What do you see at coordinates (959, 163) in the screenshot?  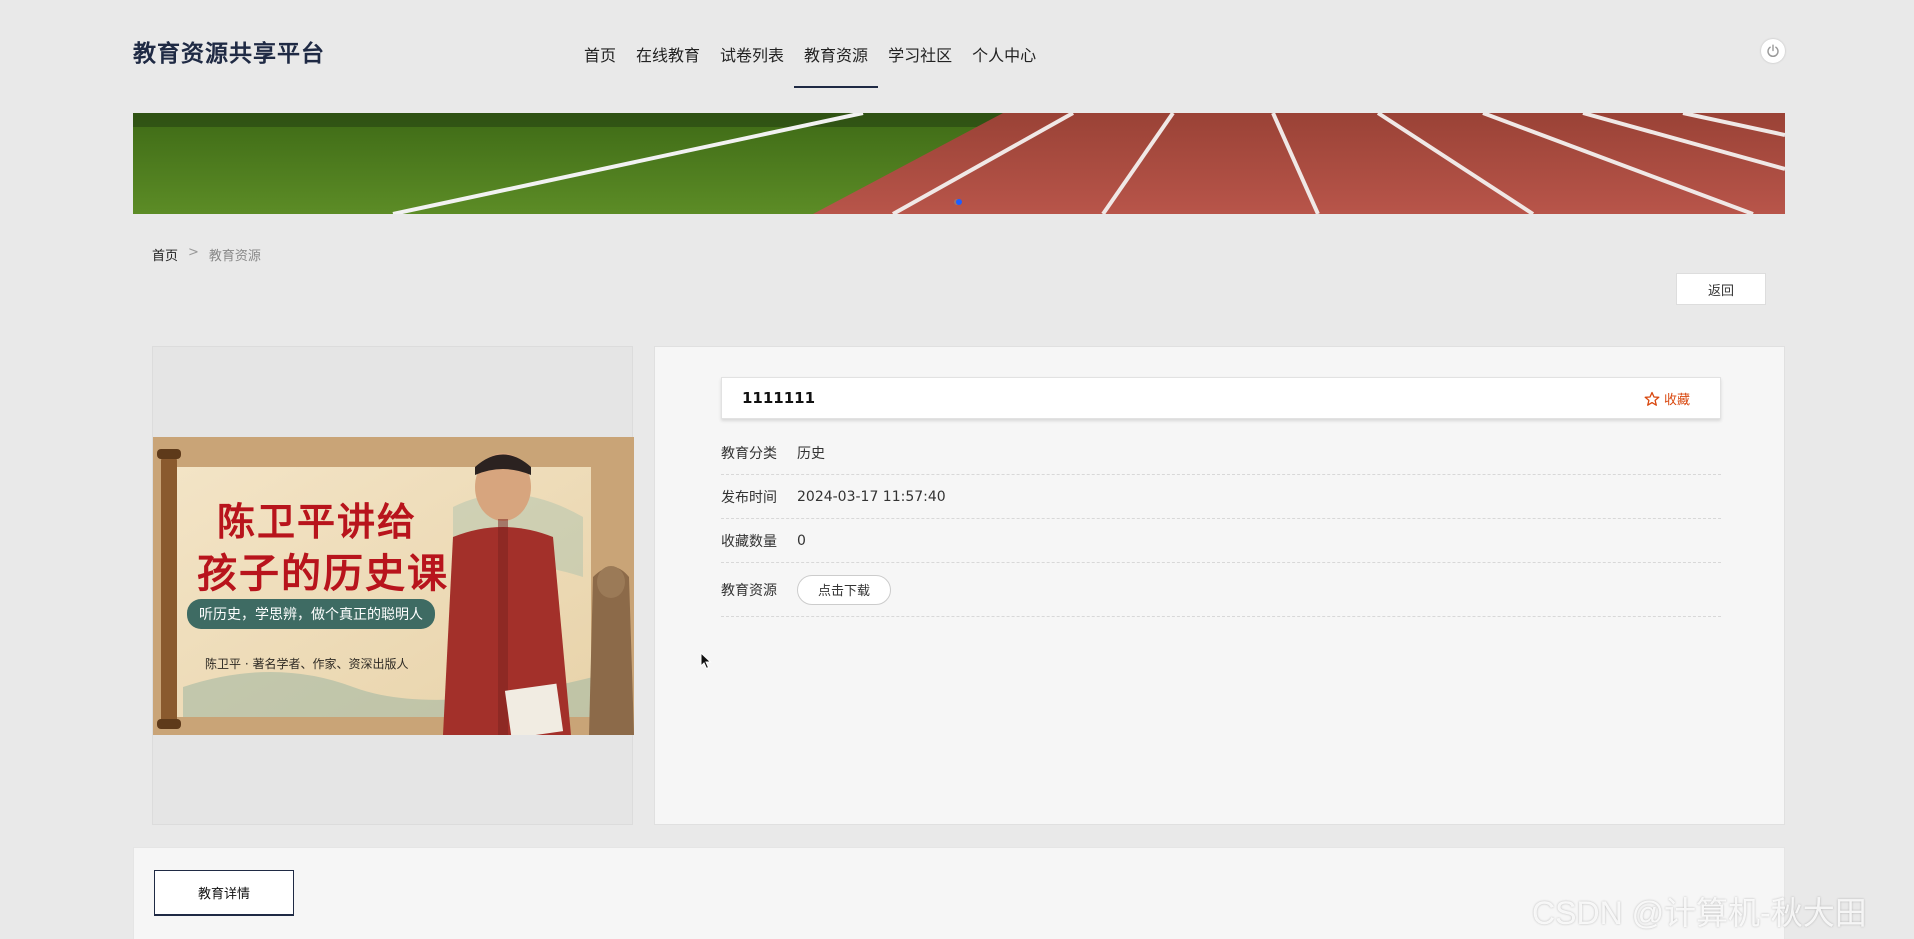 I see `banner-image` at bounding box center [959, 163].